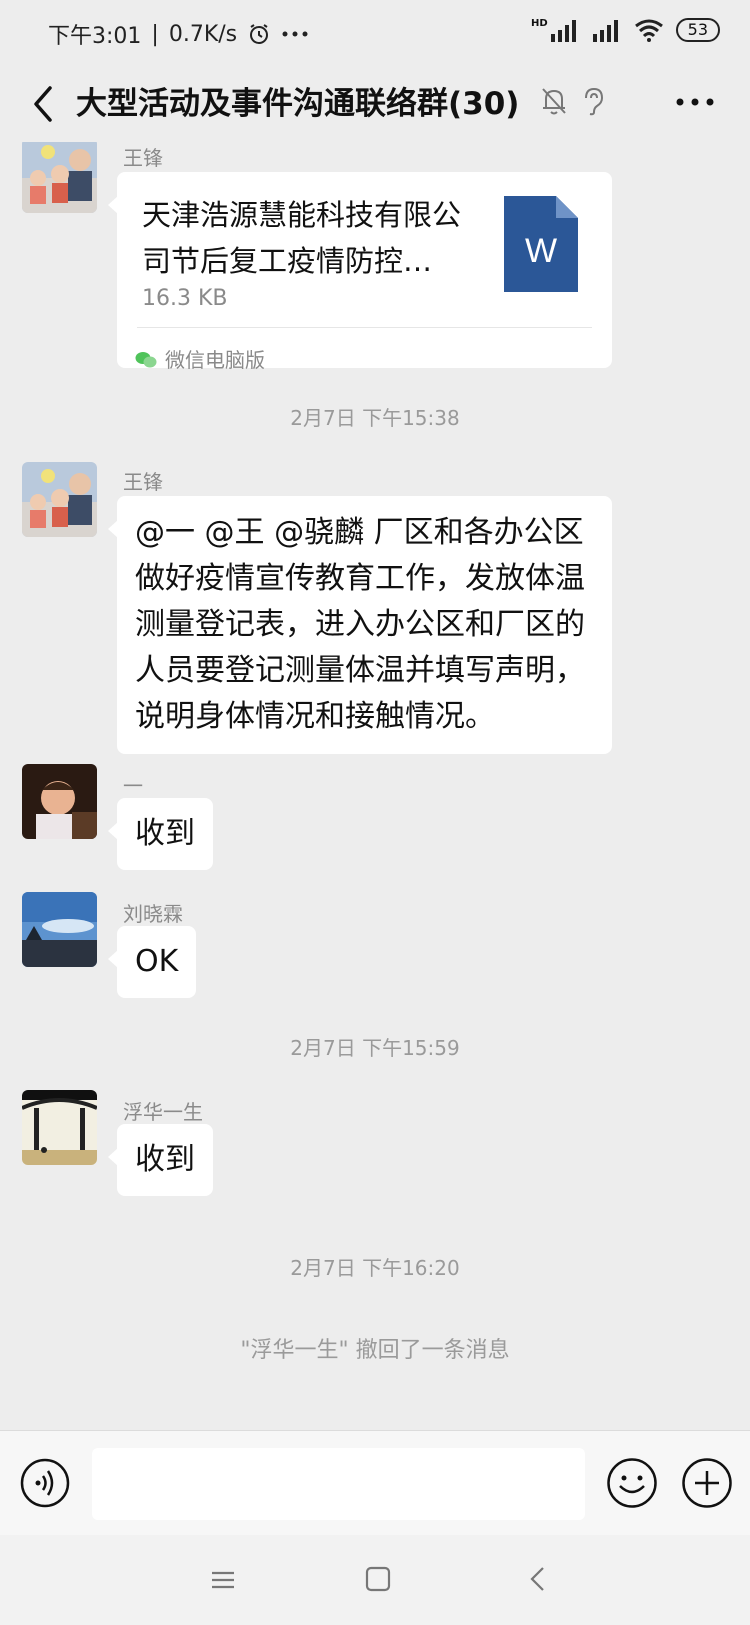  What do you see at coordinates (375, 1048) in the screenshot?
I see `timestamp: 2月7日 下午15:59` at bounding box center [375, 1048].